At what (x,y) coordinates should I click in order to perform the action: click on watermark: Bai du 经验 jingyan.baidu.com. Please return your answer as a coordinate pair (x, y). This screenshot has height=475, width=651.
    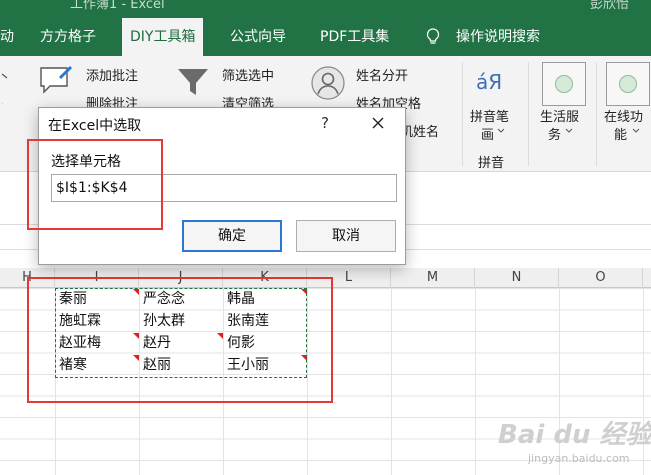
    Looking at the image, I should click on (574, 444).